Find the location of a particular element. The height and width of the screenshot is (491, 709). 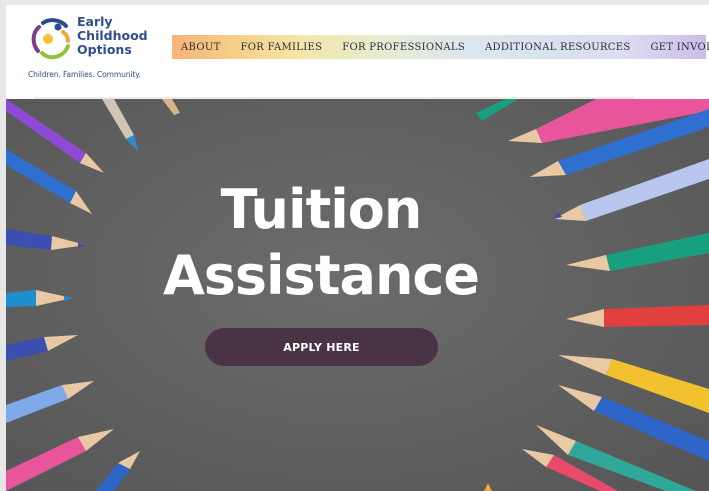

nav-item-for-professionals: FOR PROFESSIONALS is located at coordinates (403, 47).